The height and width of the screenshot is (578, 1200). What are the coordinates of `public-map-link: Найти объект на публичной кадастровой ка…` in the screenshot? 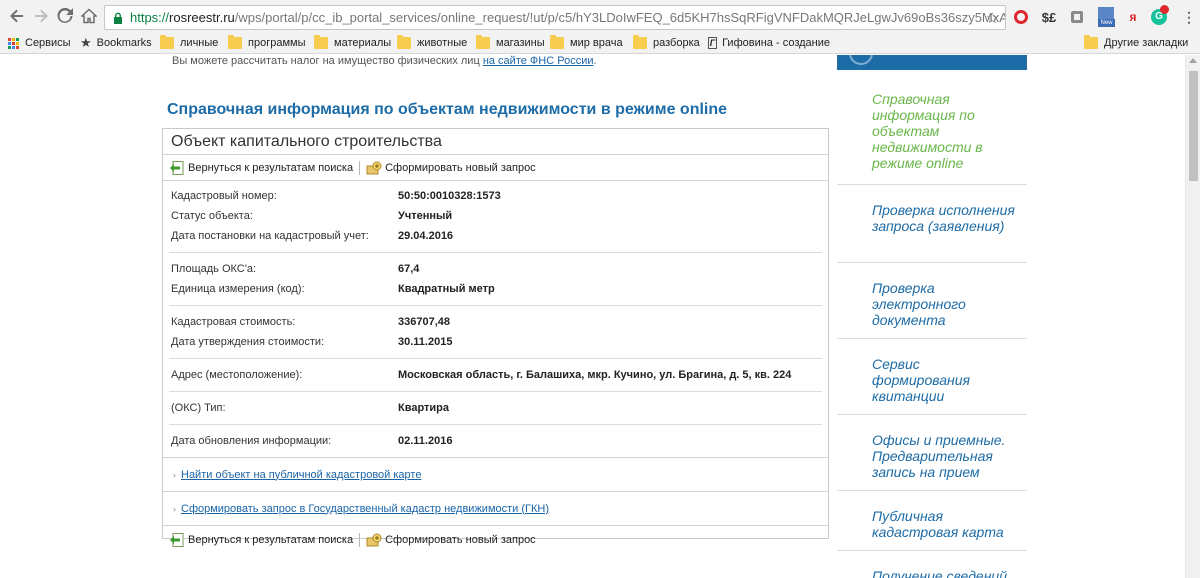 It's located at (301, 475).